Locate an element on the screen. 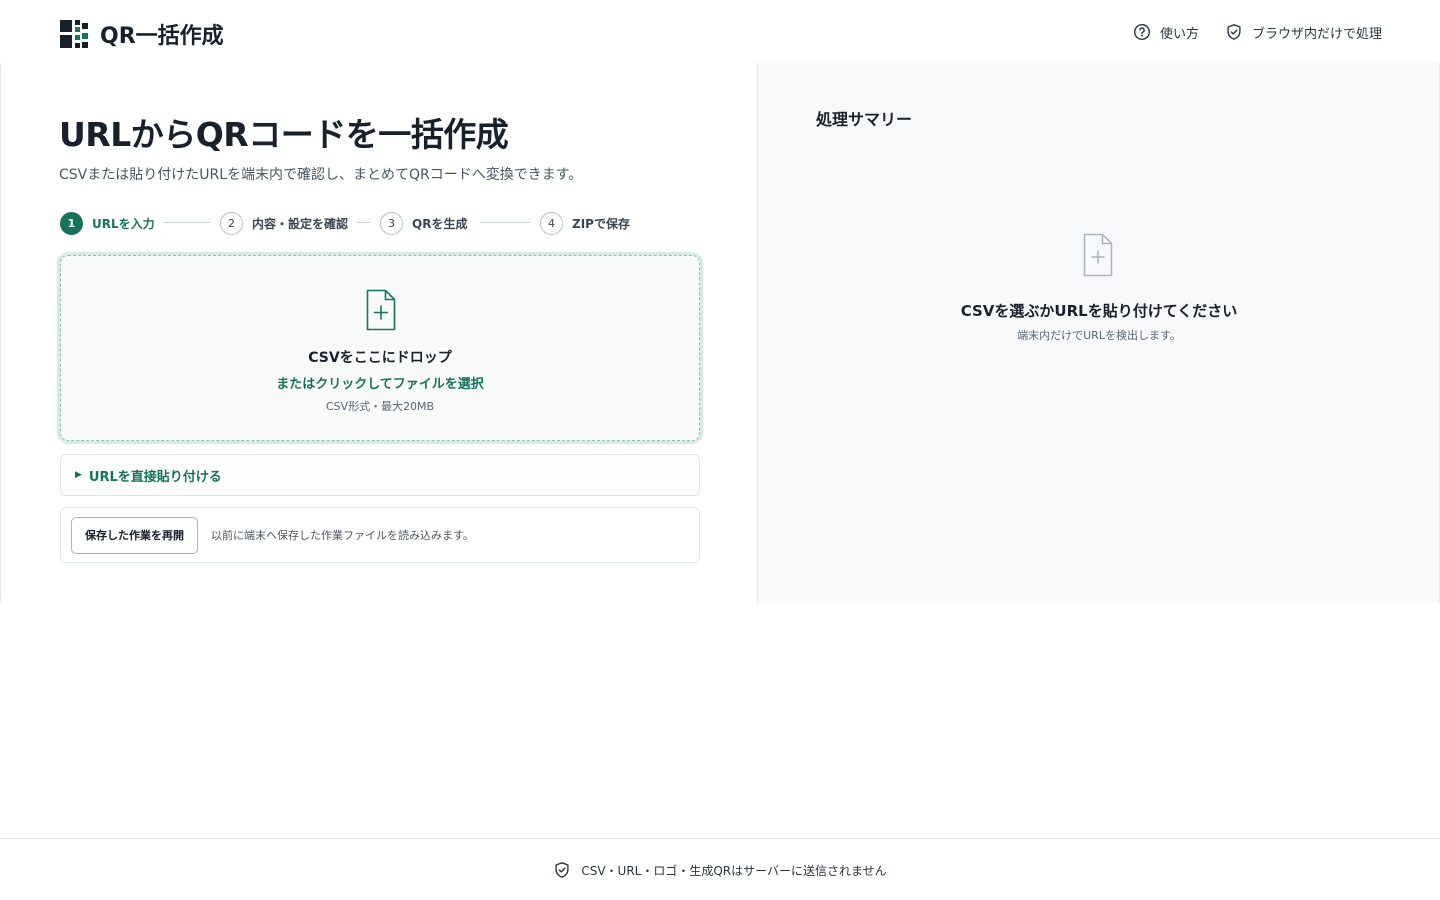  step-label: QRを生成 is located at coordinates (440, 223).